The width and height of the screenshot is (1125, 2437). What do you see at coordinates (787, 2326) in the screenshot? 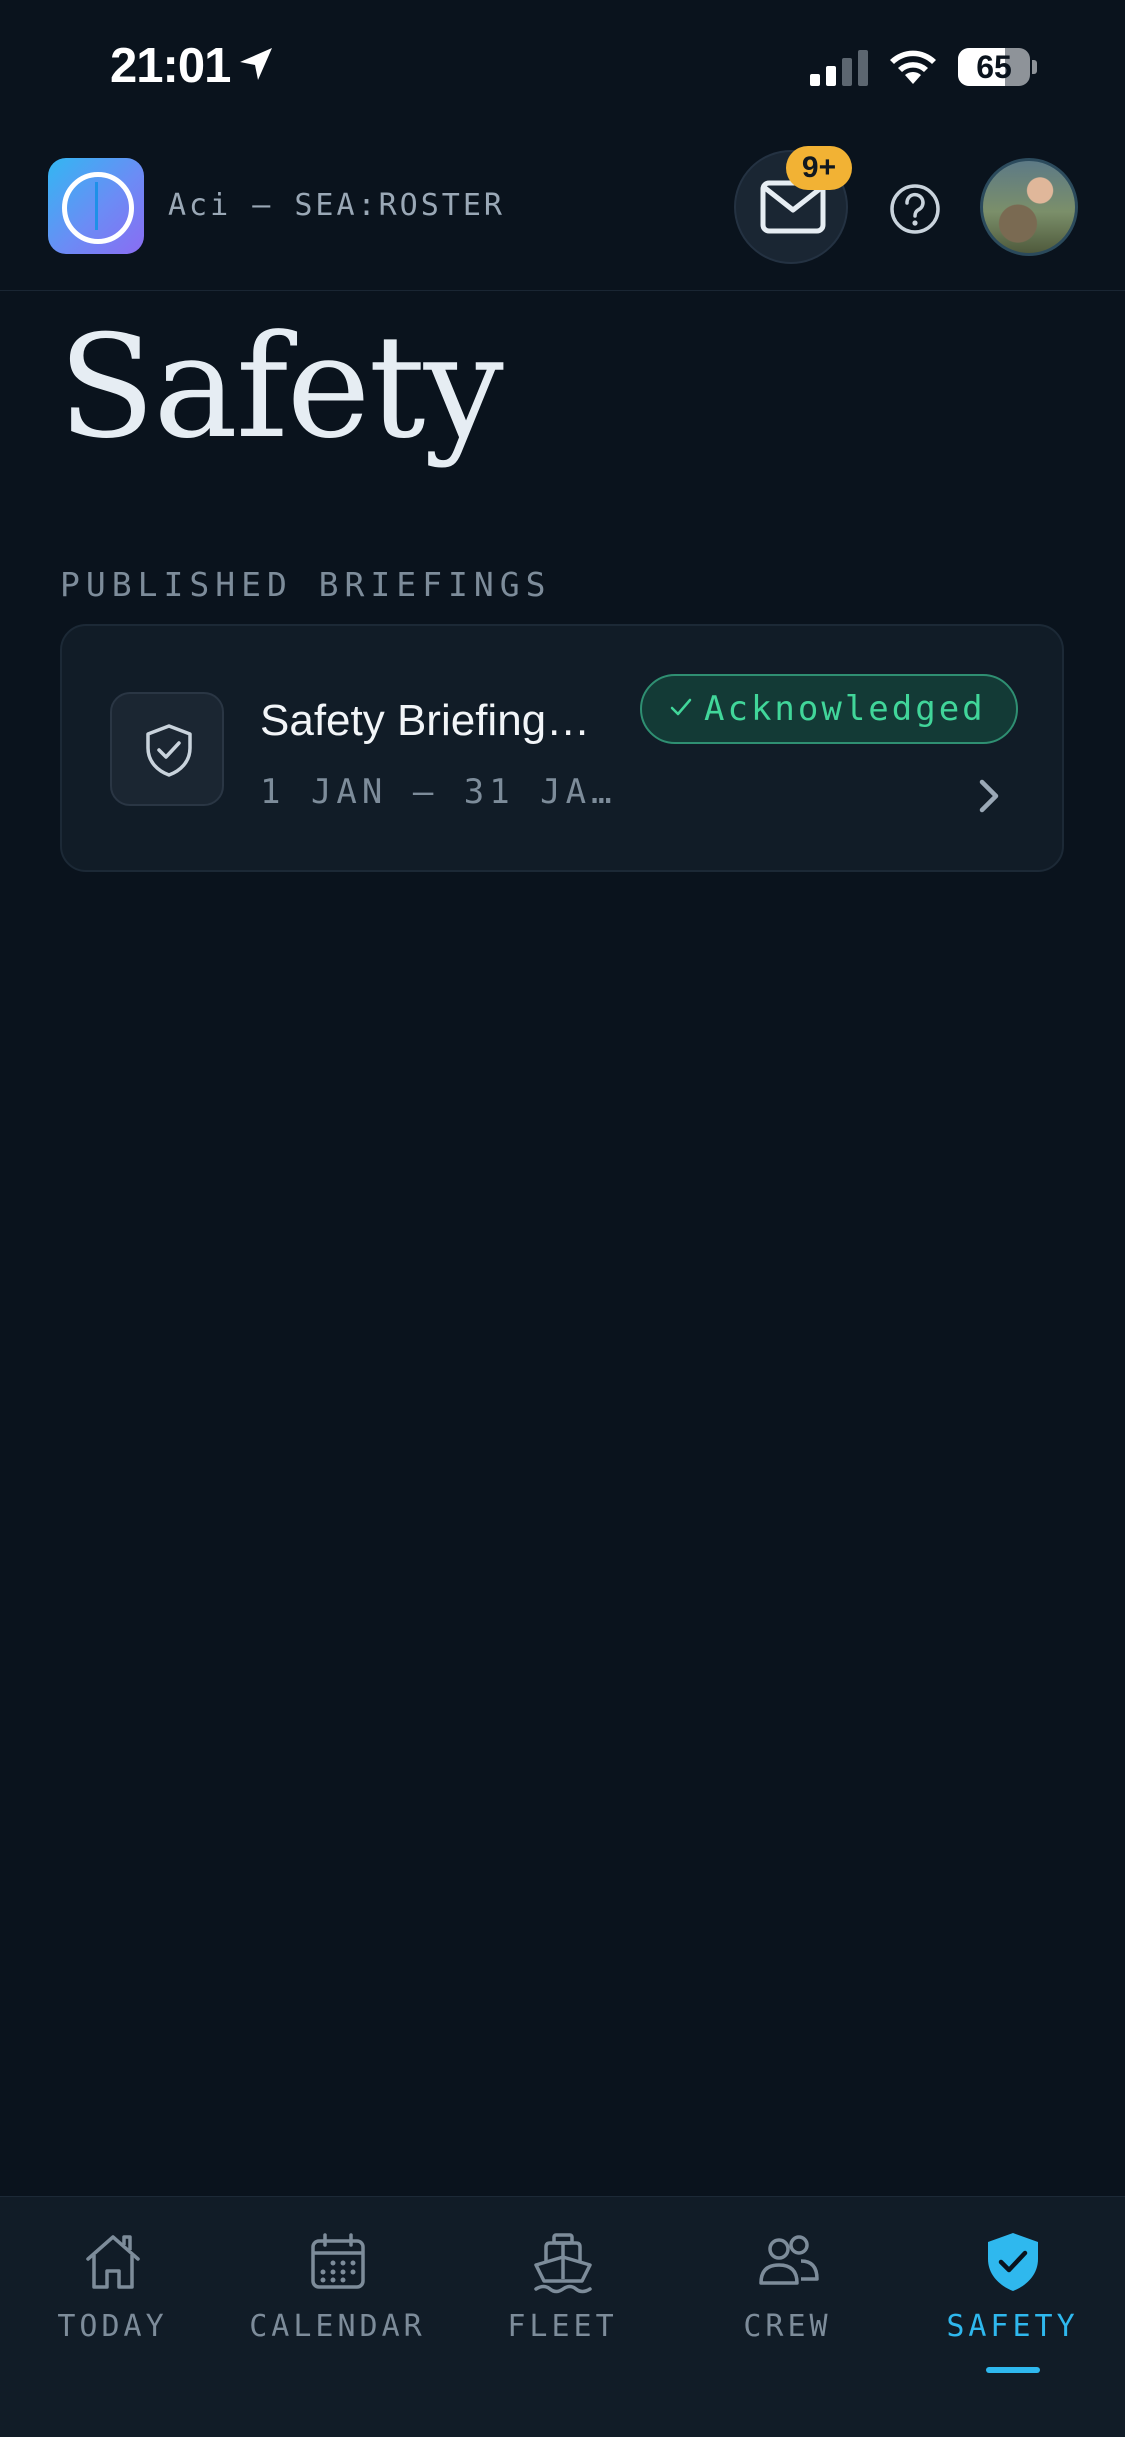
I see `tab-label: CREW` at bounding box center [787, 2326].